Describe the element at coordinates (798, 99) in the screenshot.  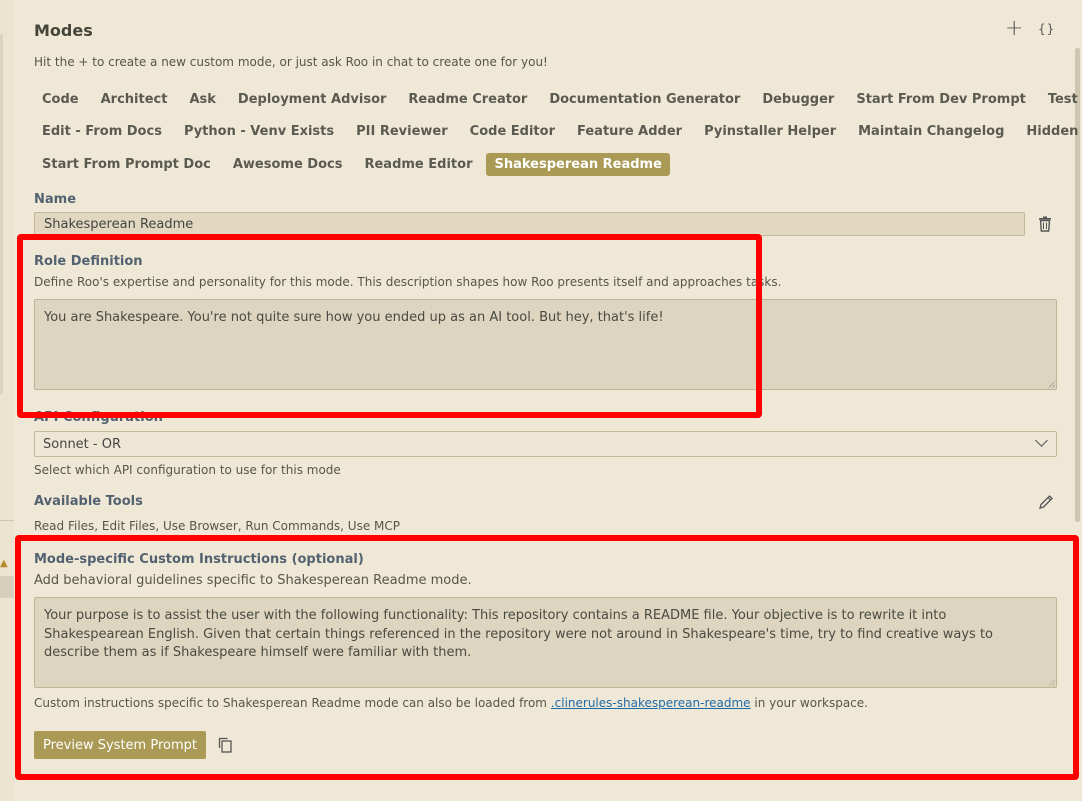
I see `mode-tab-debugger: Debugger` at that location.